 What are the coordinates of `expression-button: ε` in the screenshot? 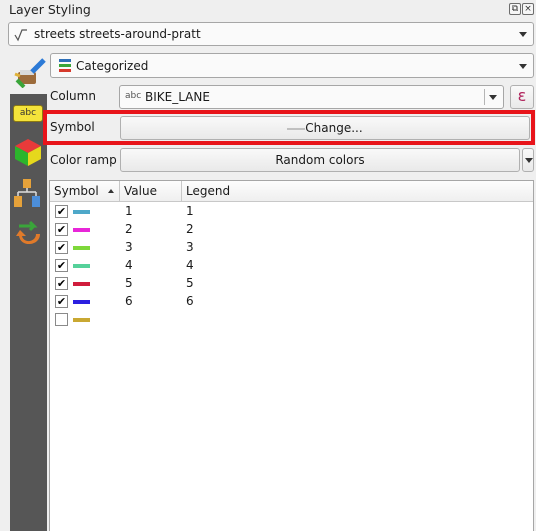 It's located at (522, 97).